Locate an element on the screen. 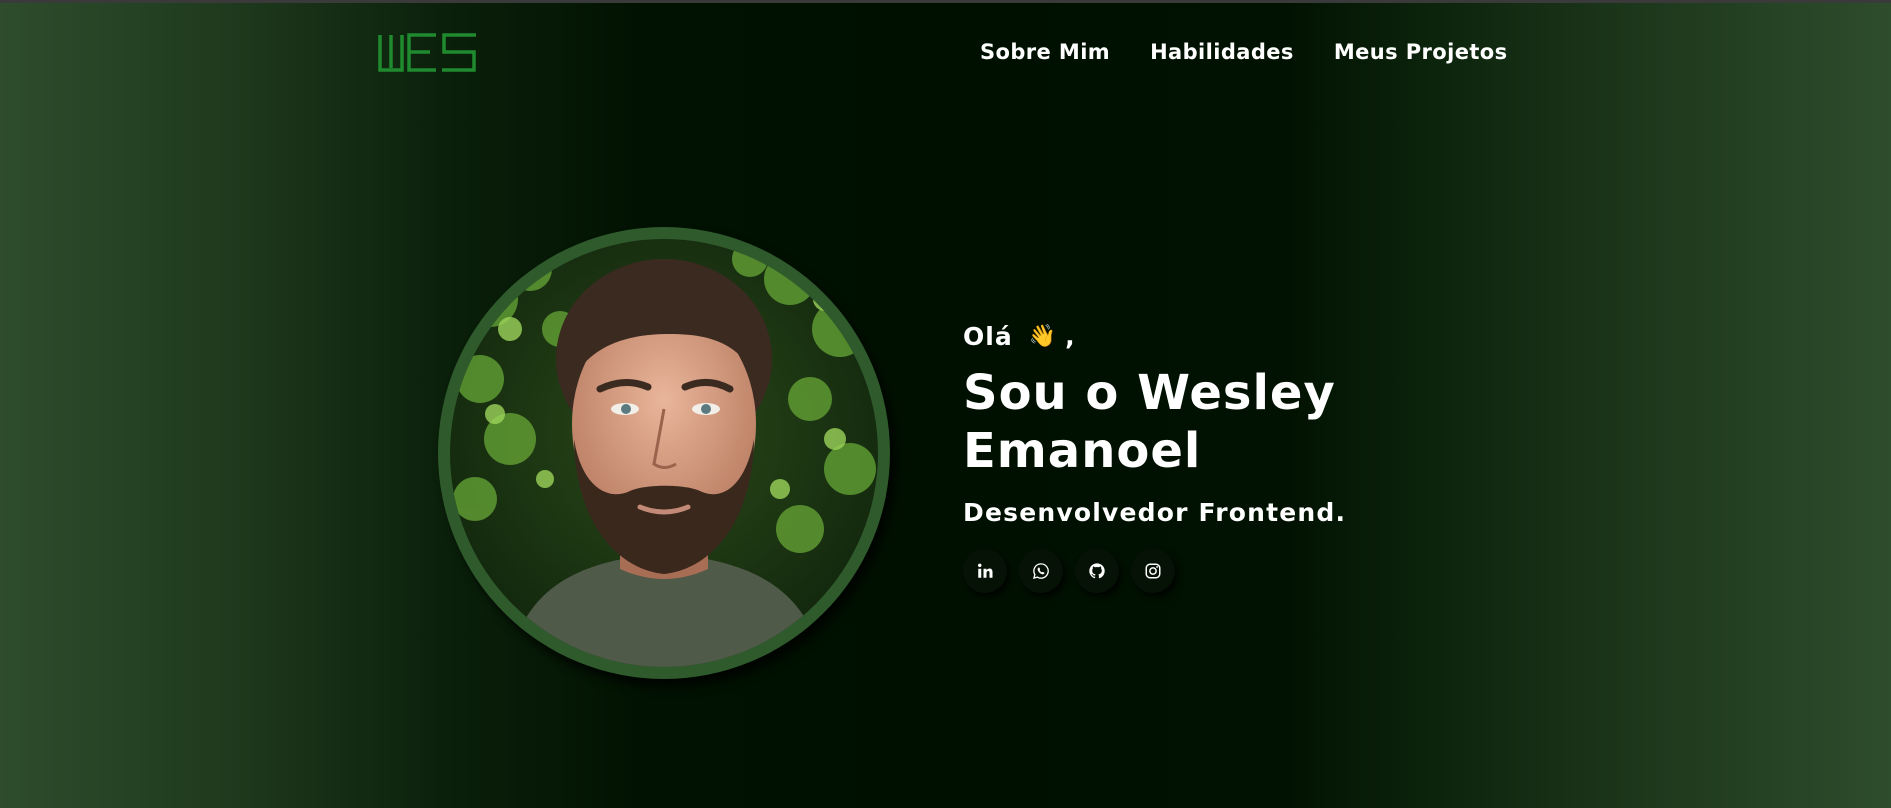 This screenshot has width=1891, height=808. profile-photo-illustration is located at coordinates (664, 453).